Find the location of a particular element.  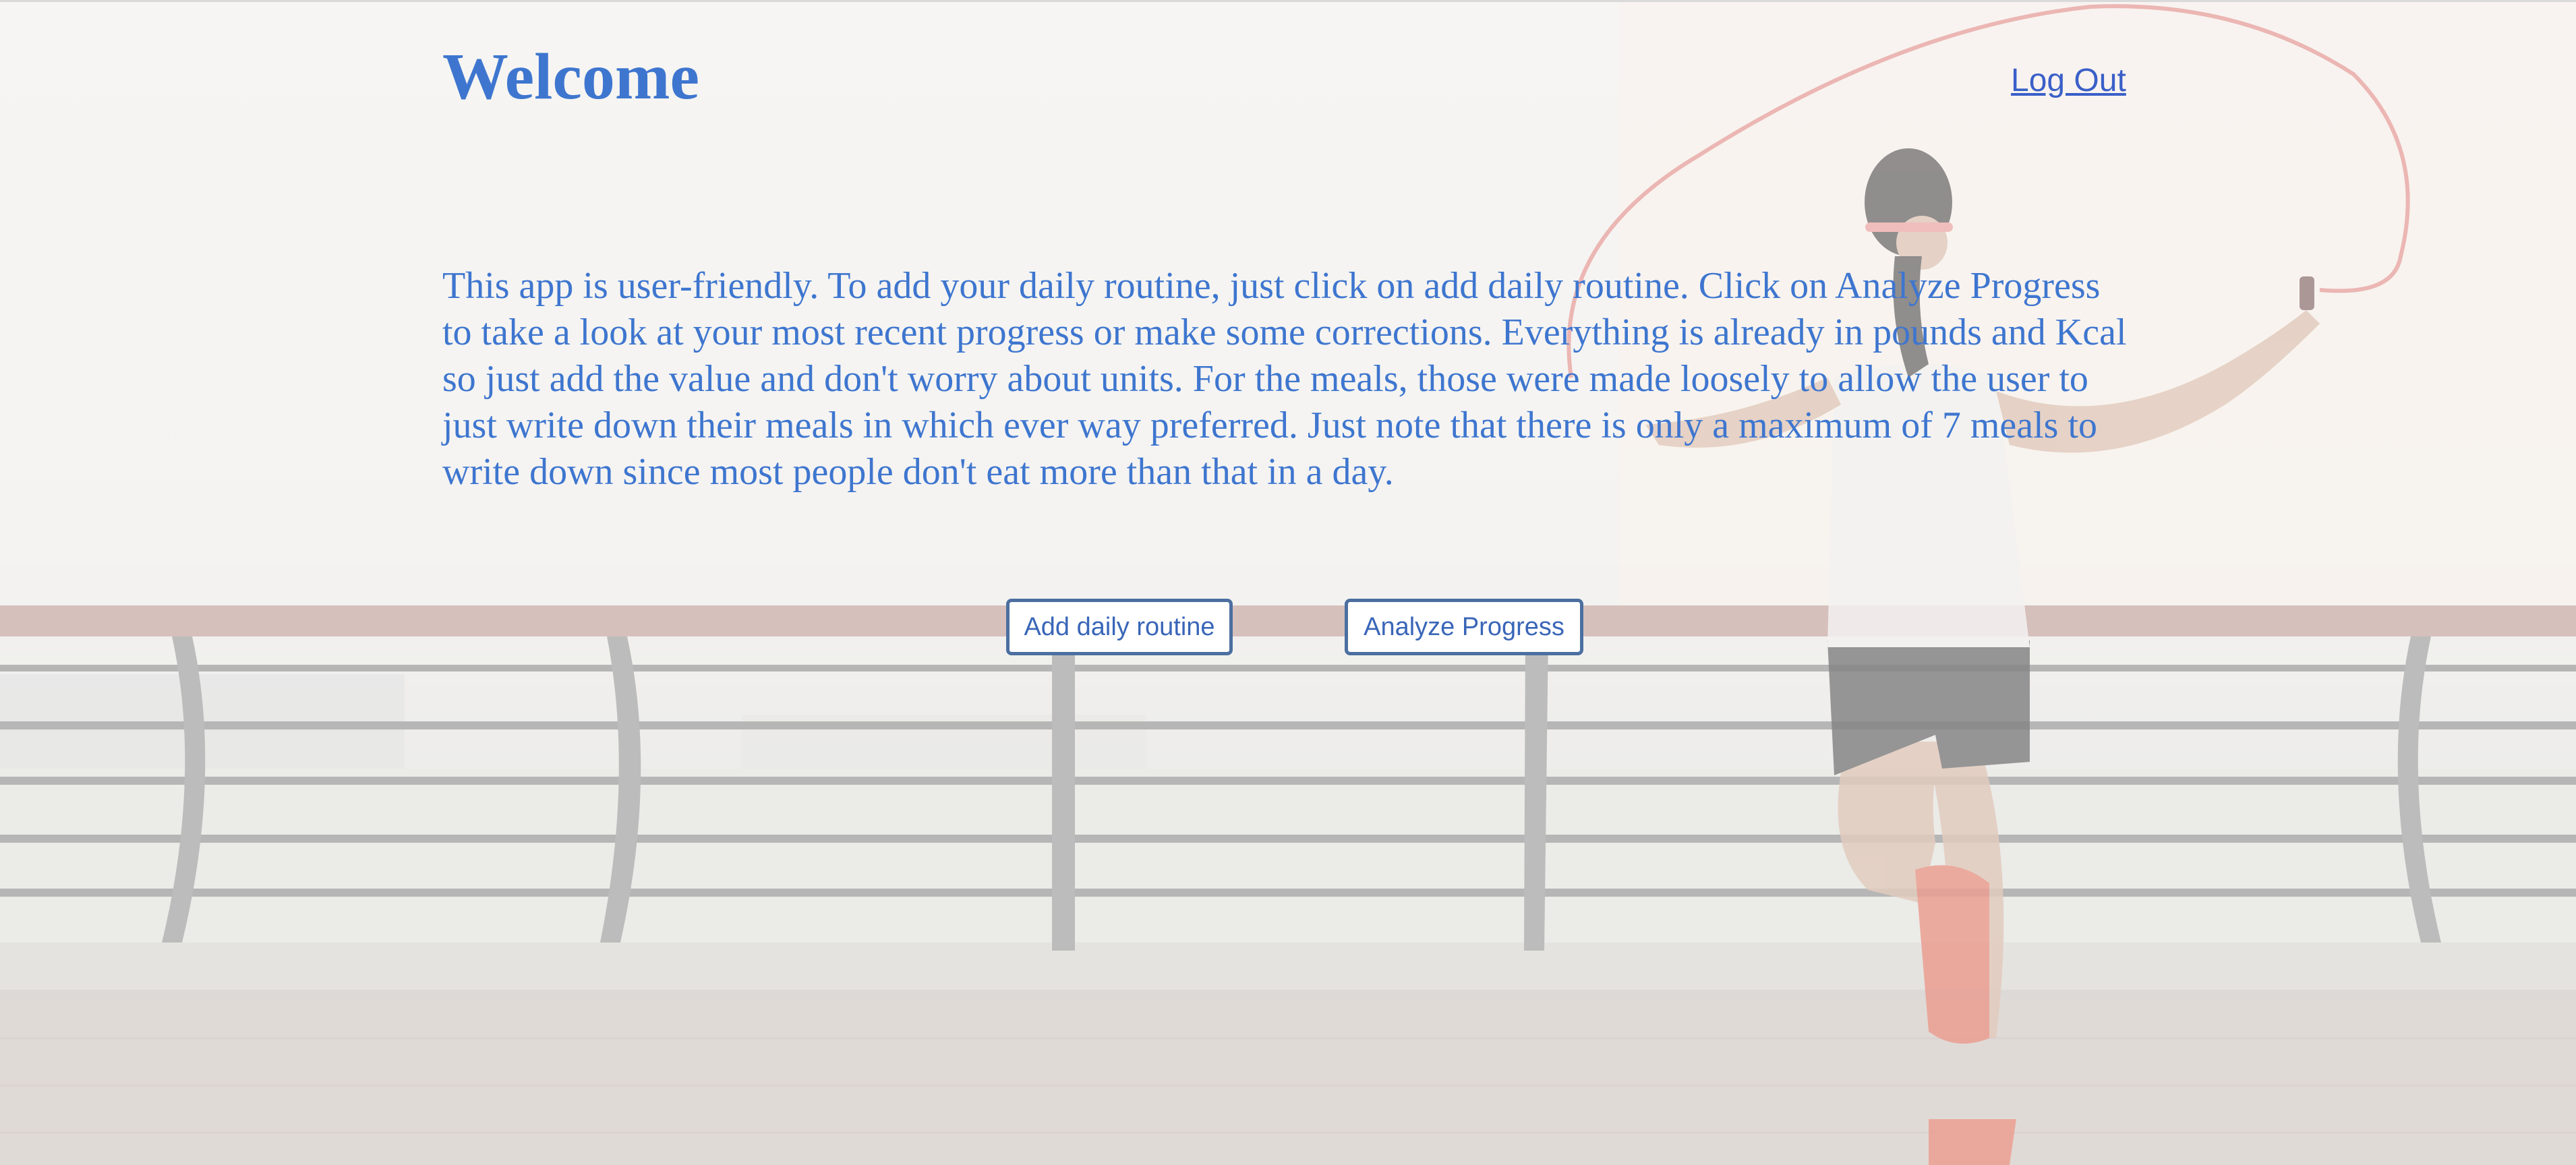

top-border is located at coordinates (1288, 1).